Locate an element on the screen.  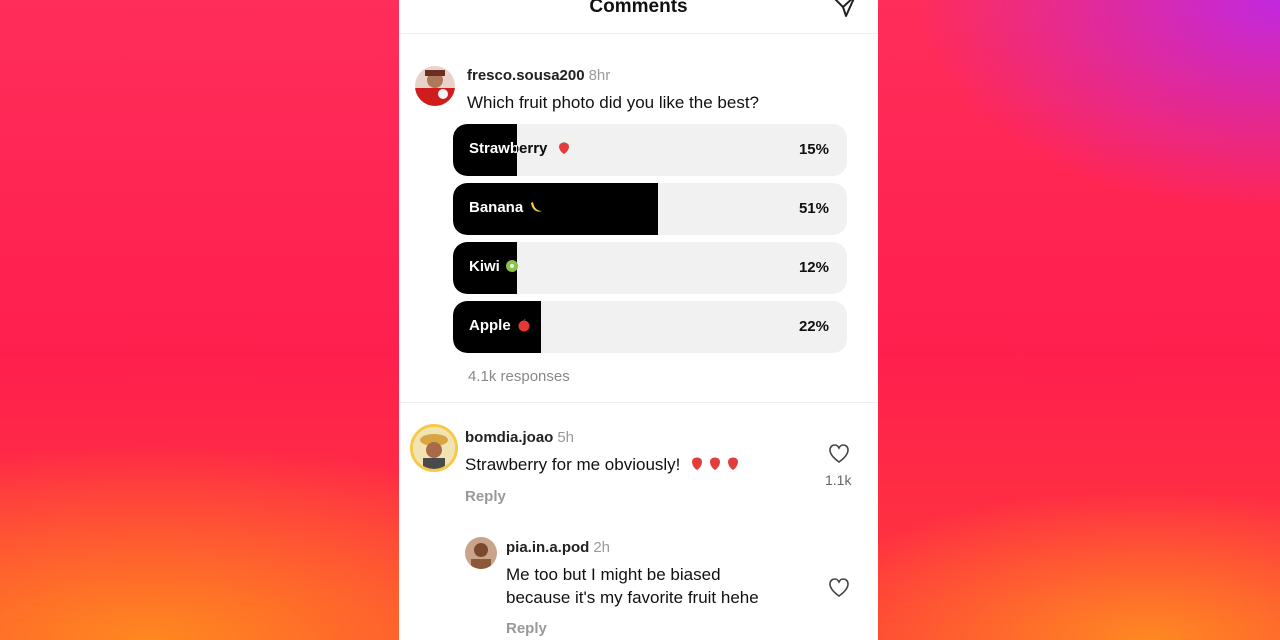
apple-icon is located at coordinates (524, 325).